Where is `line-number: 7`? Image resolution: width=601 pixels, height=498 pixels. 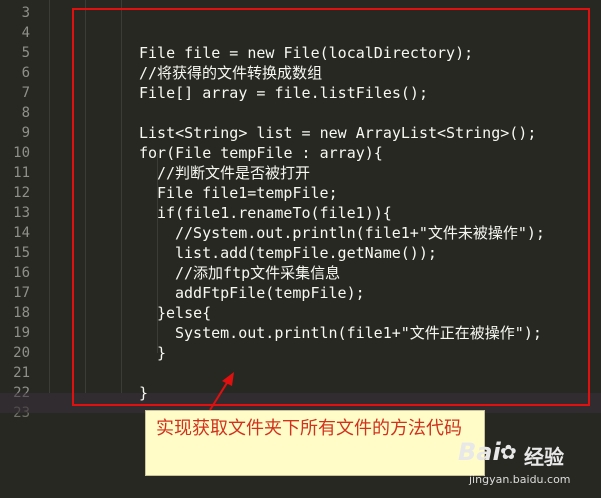 line-number: 7 is located at coordinates (25, 93).